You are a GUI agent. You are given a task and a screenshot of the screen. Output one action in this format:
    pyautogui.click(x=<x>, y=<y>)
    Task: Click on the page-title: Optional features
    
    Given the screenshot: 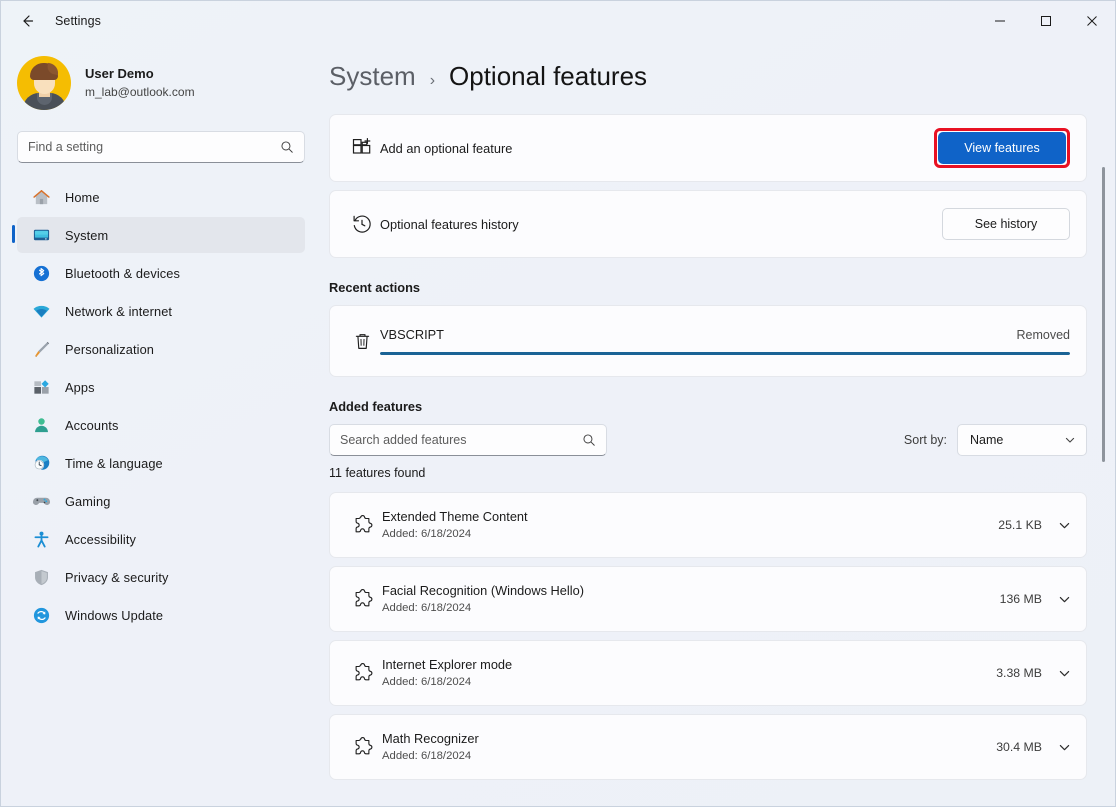 What is the action you would take?
    pyautogui.click(x=548, y=76)
    